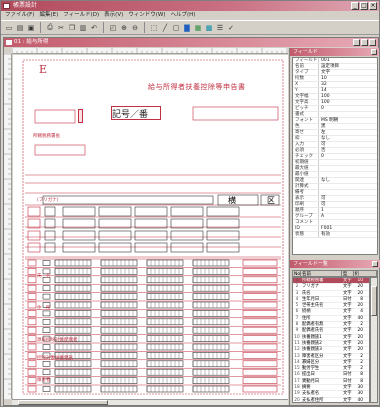 This screenshot has width=380, height=407. Describe the element at coordinates (135, 28) in the screenshot. I see `zoom-out-icon: ⊖` at that location.